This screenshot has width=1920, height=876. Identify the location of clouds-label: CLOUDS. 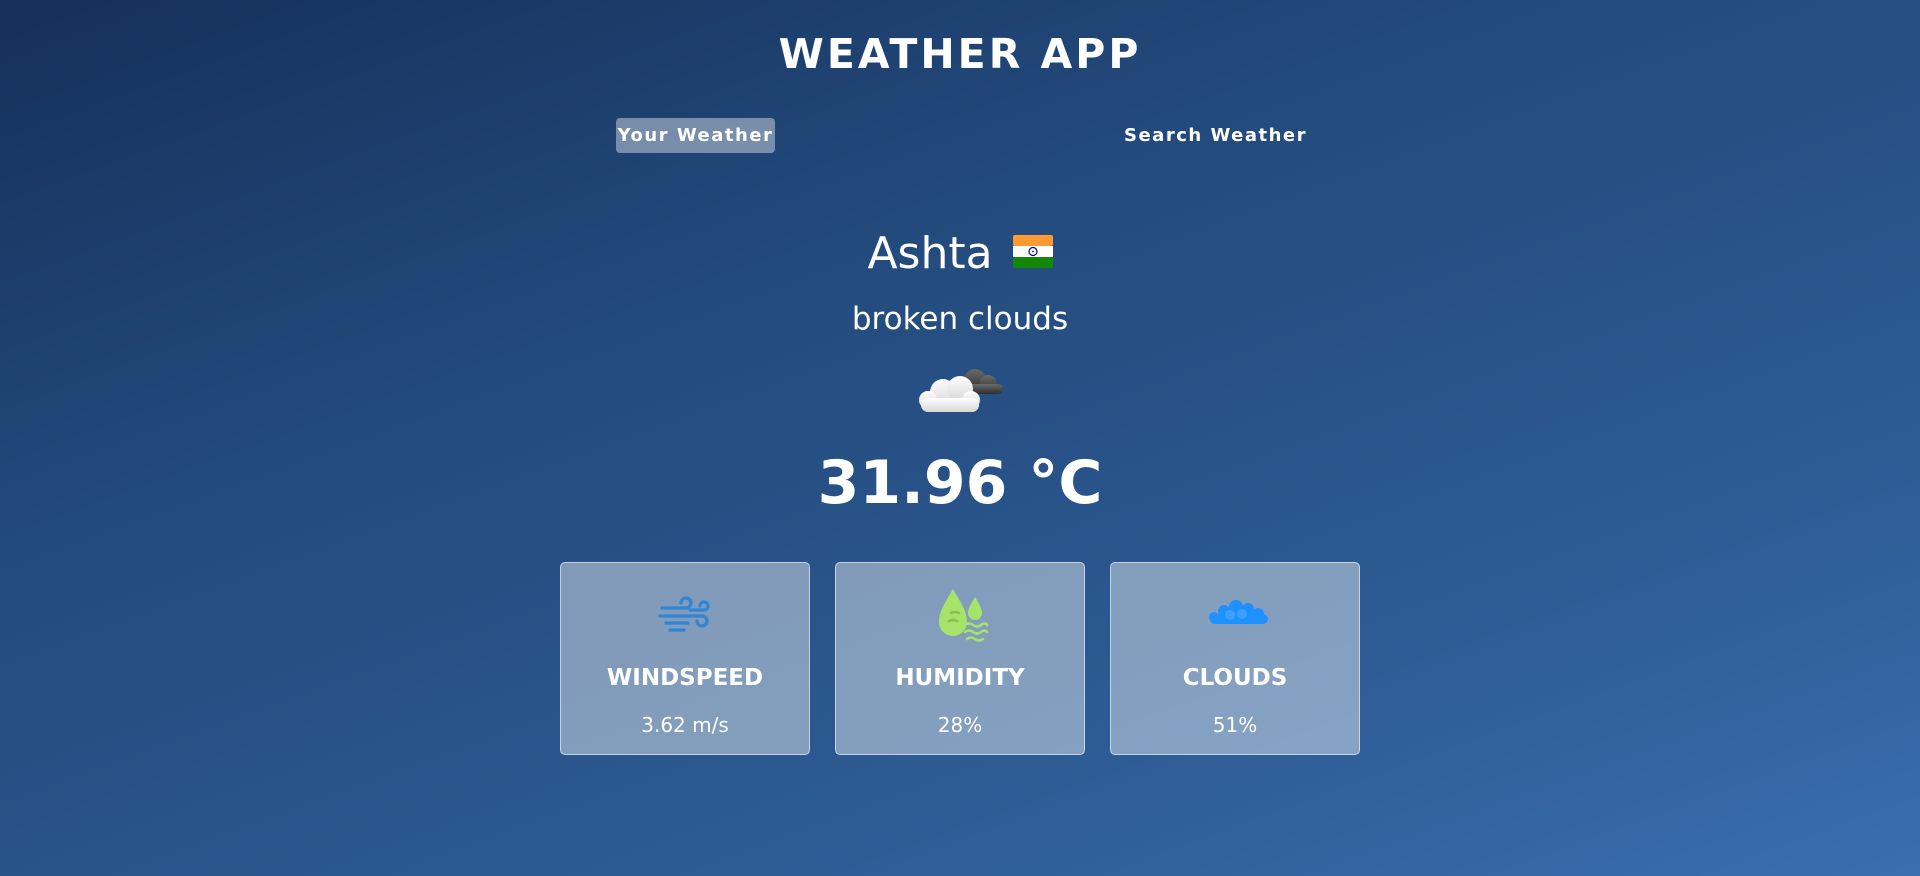
(1235, 678).